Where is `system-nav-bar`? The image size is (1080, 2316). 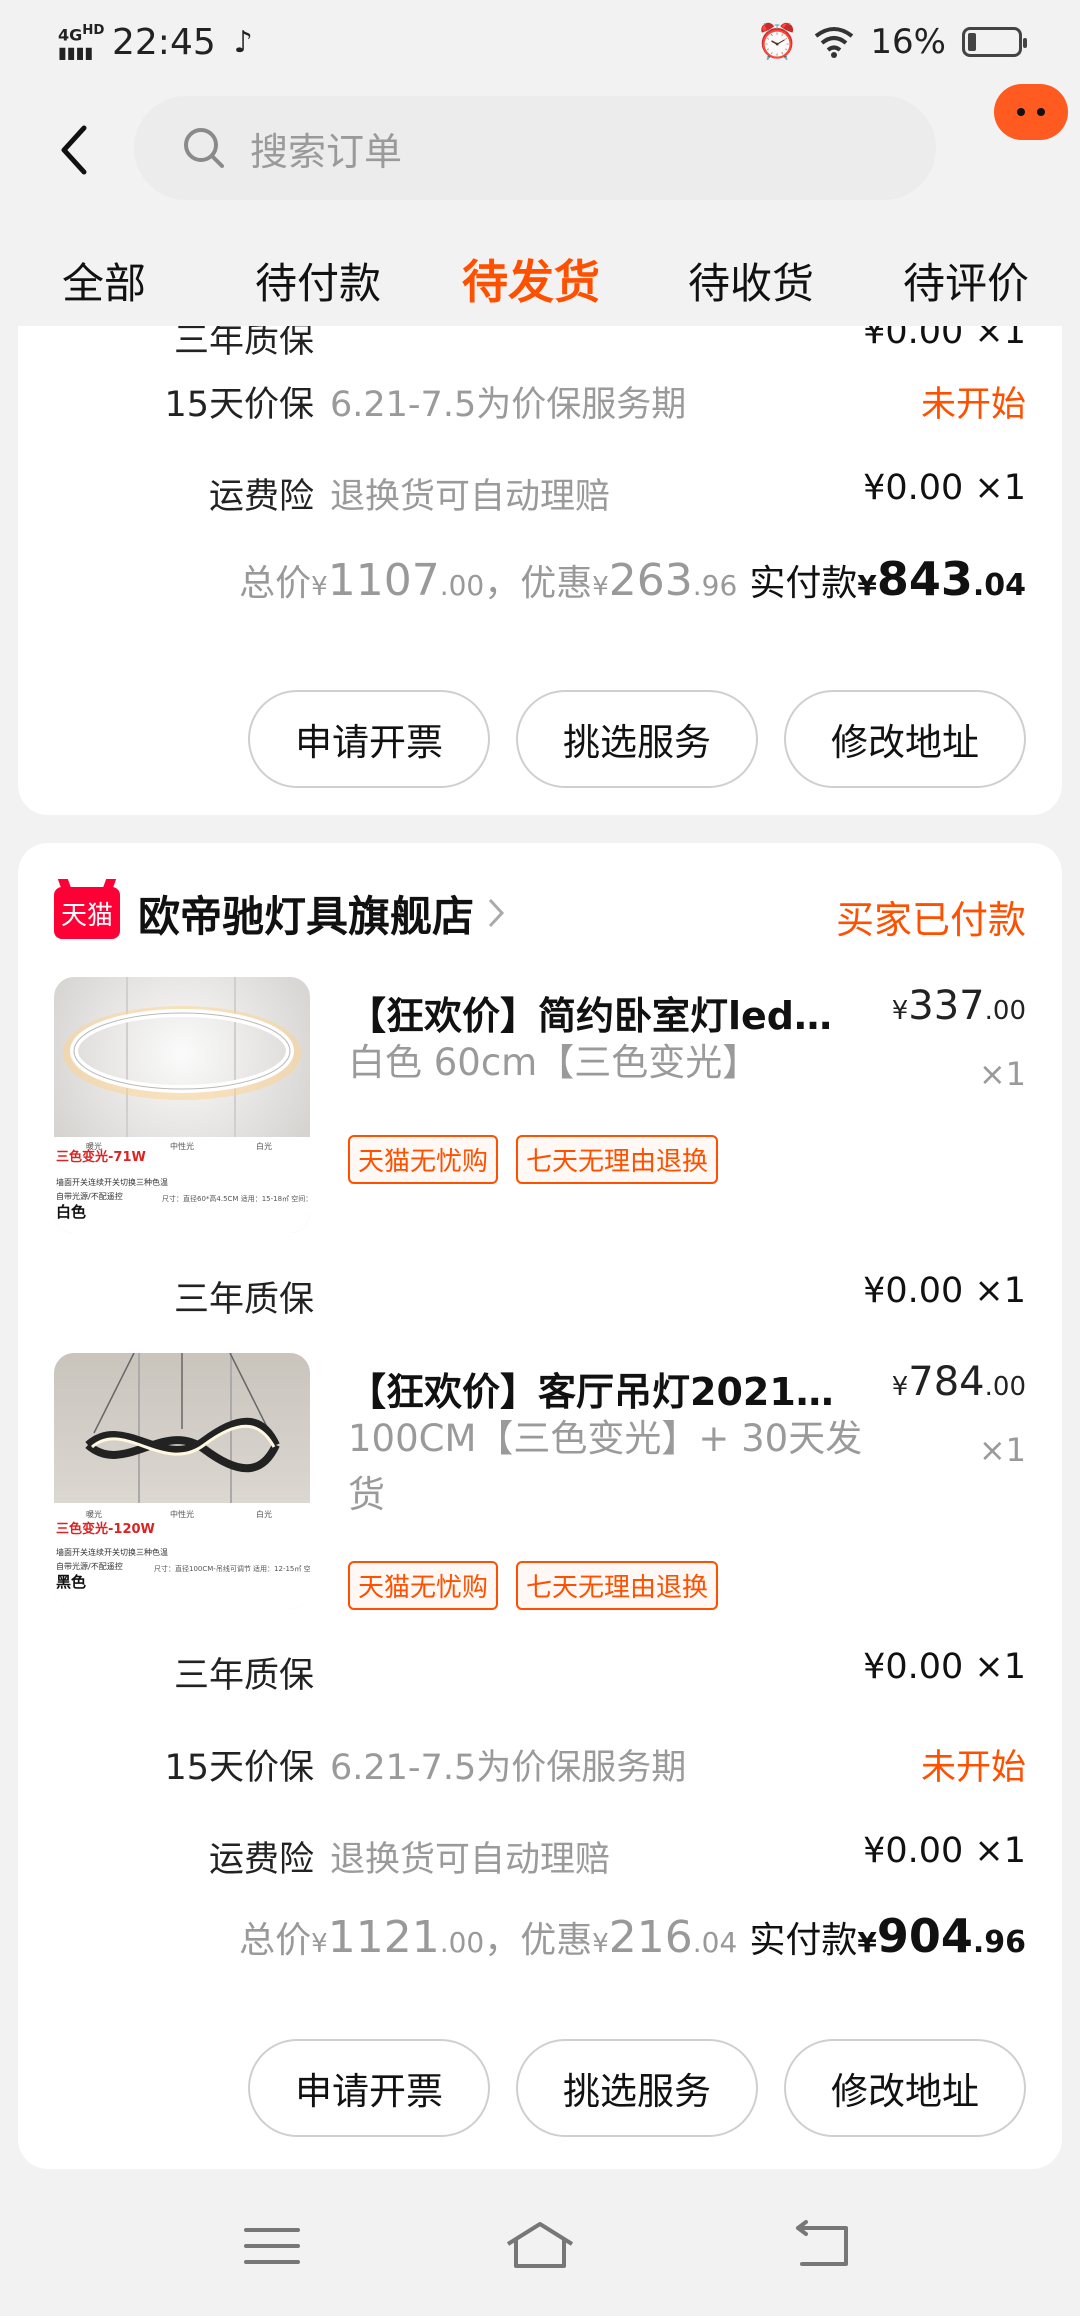
system-nav-bar is located at coordinates (540, 2246).